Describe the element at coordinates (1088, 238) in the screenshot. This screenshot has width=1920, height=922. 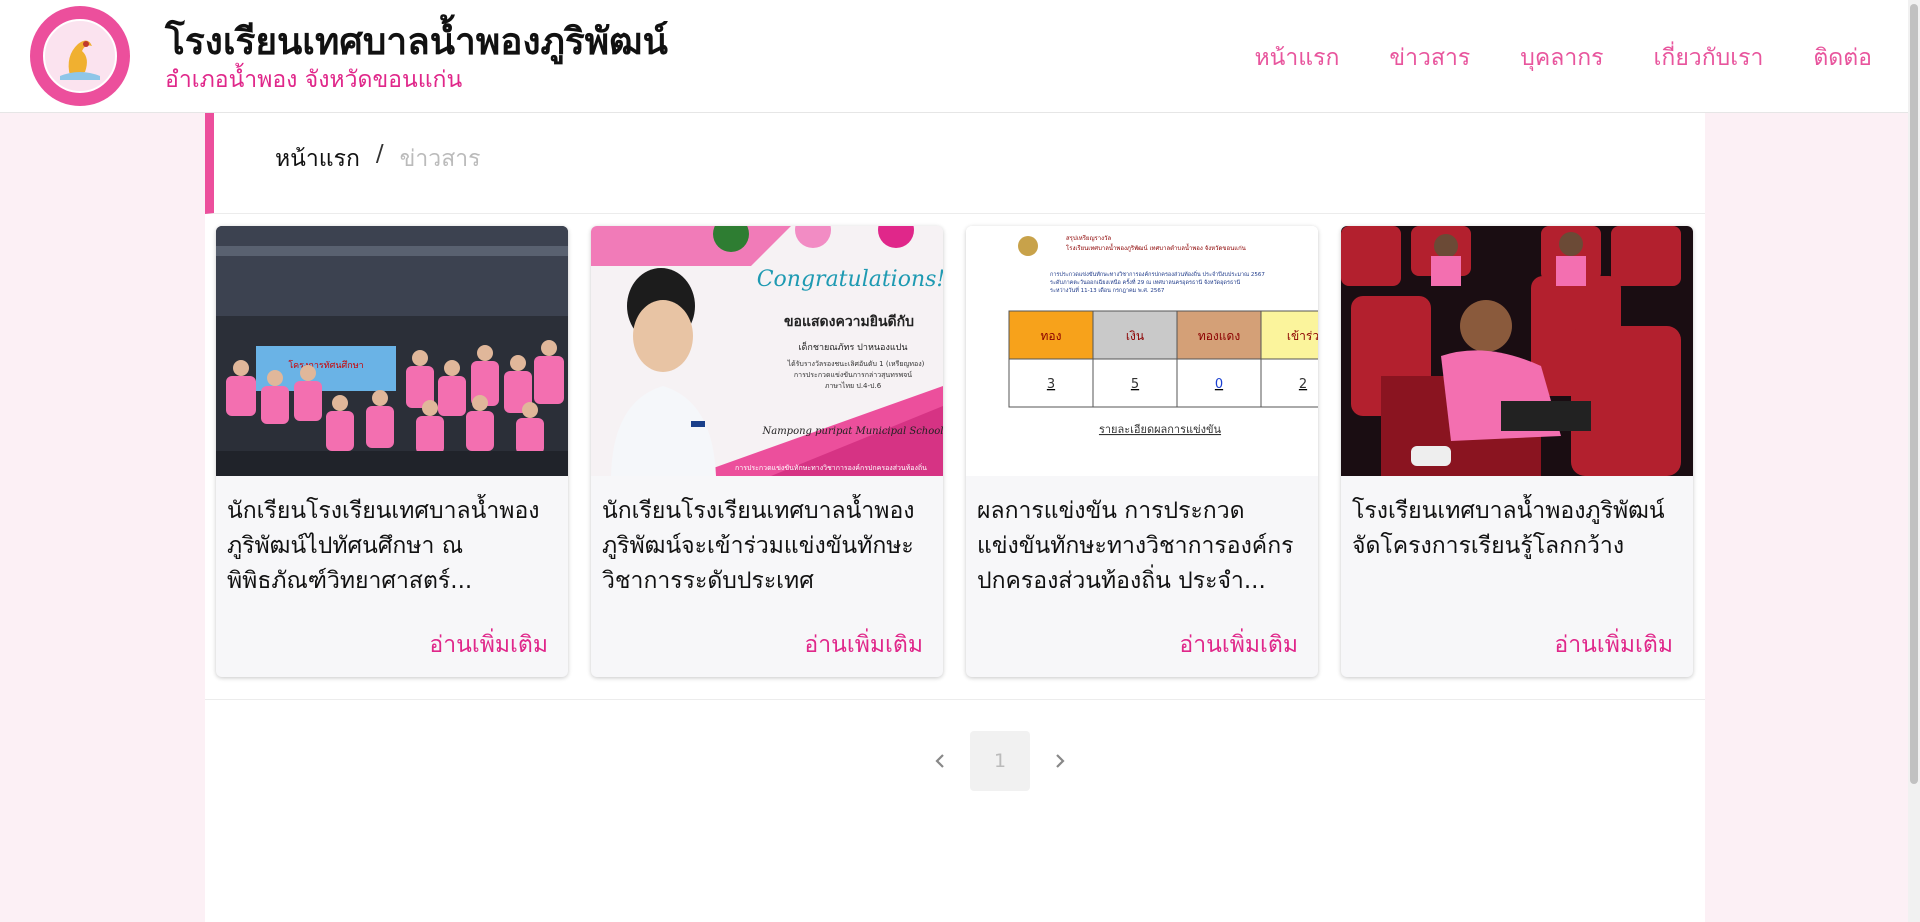
I see `results-heading1: สรุปเหรียญรางวัล` at that location.